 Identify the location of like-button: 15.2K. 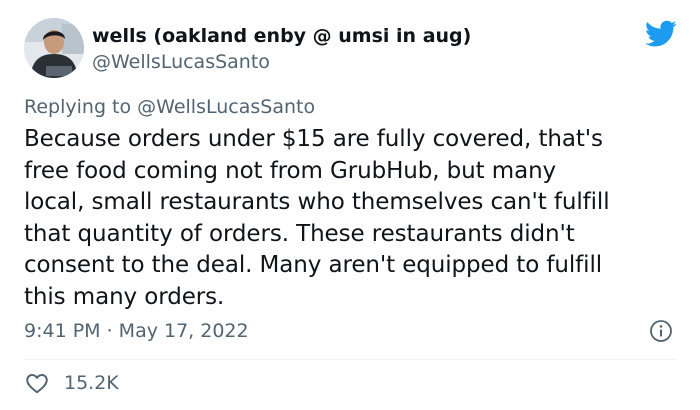
(71, 383).